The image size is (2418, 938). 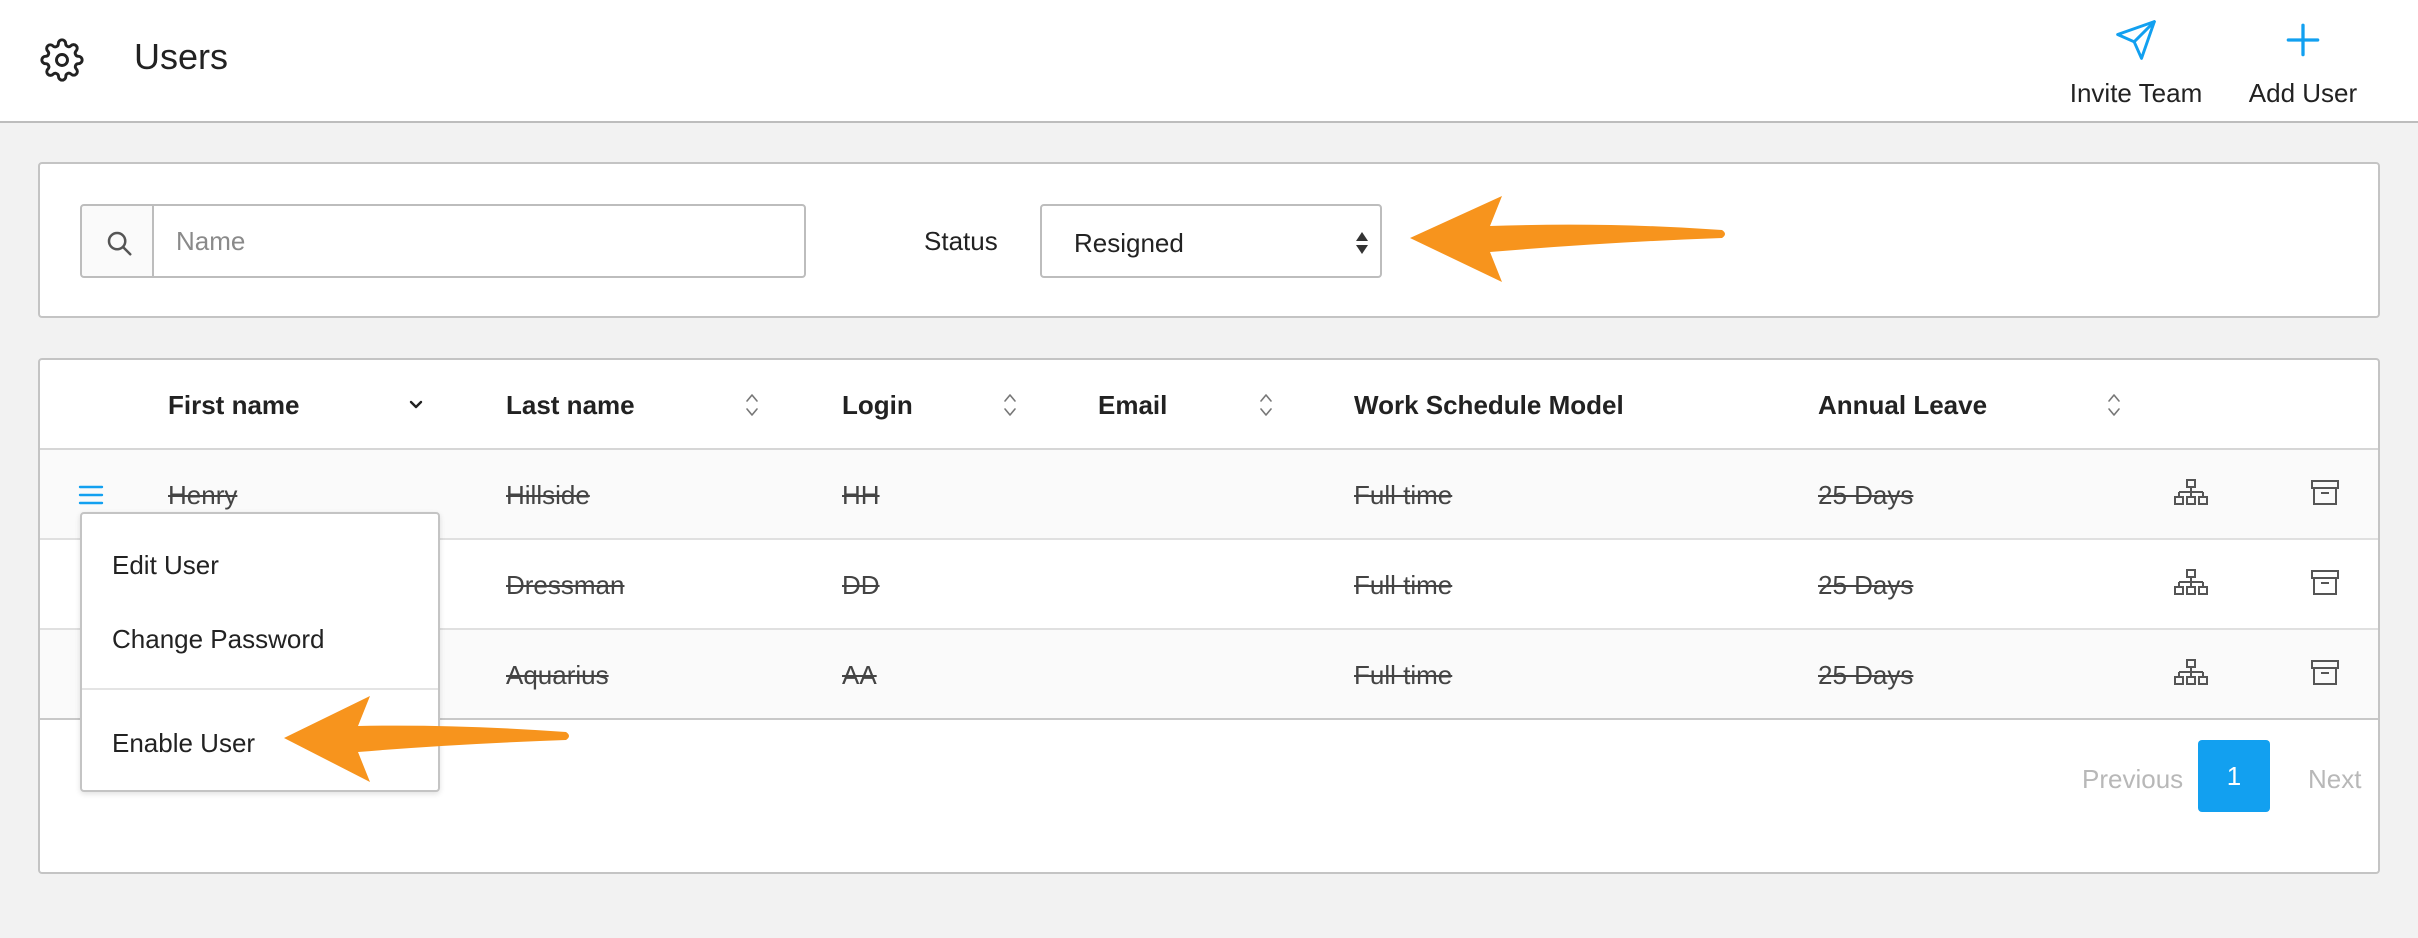 What do you see at coordinates (565, 585) in the screenshot?
I see `cell-last-name: Dressman` at bounding box center [565, 585].